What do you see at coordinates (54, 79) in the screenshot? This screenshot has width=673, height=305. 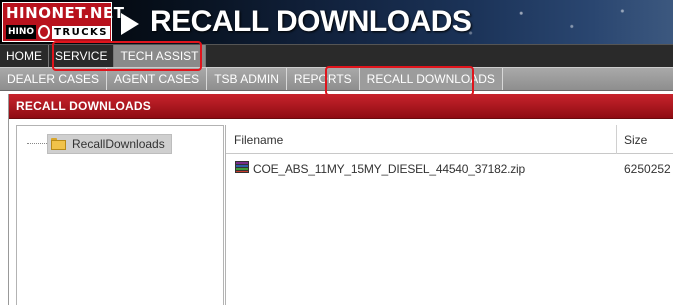 I see `sub-nav-dealer-cases: DEALER CASES` at bounding box center [54, 79].